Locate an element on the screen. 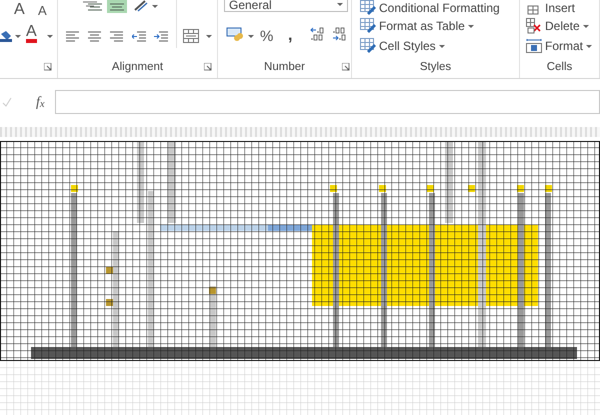  accounting-format-icon is located at coordinates (235, 34).